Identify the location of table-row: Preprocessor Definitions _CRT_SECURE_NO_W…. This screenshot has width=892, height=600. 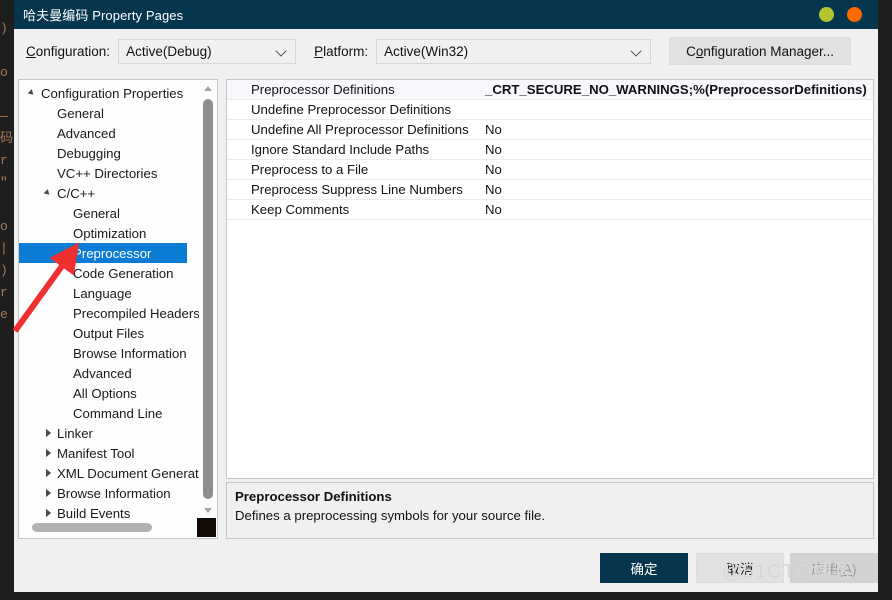
(550, 90).